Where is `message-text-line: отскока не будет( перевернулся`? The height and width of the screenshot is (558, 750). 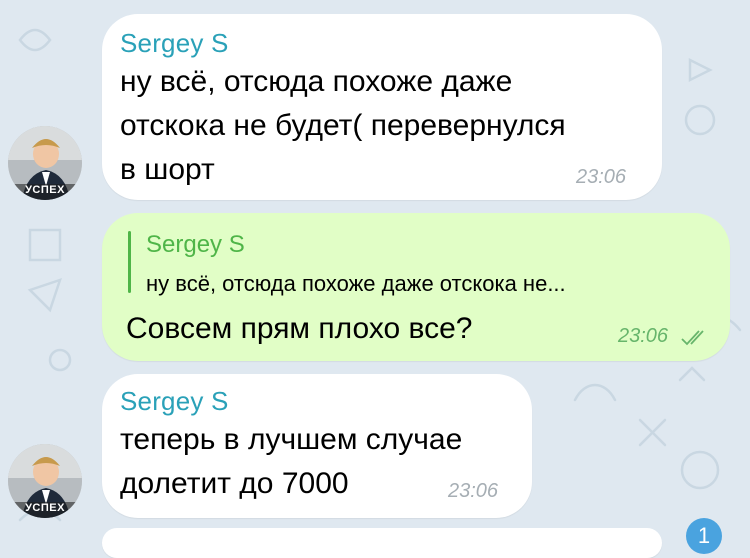 message-text-line: отскока не будет( перевернулся is located at coordinates (343, 125).